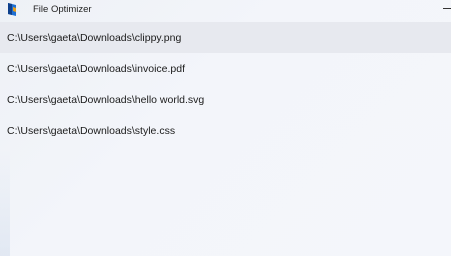 The height and width of the screenshot is (256, 451). What do you see at coordinates (225, 130) in the screenshot?
I see `file-list-item: C:\Users\gaeta\Downloads\style.css` at bounding box center [225, 130].